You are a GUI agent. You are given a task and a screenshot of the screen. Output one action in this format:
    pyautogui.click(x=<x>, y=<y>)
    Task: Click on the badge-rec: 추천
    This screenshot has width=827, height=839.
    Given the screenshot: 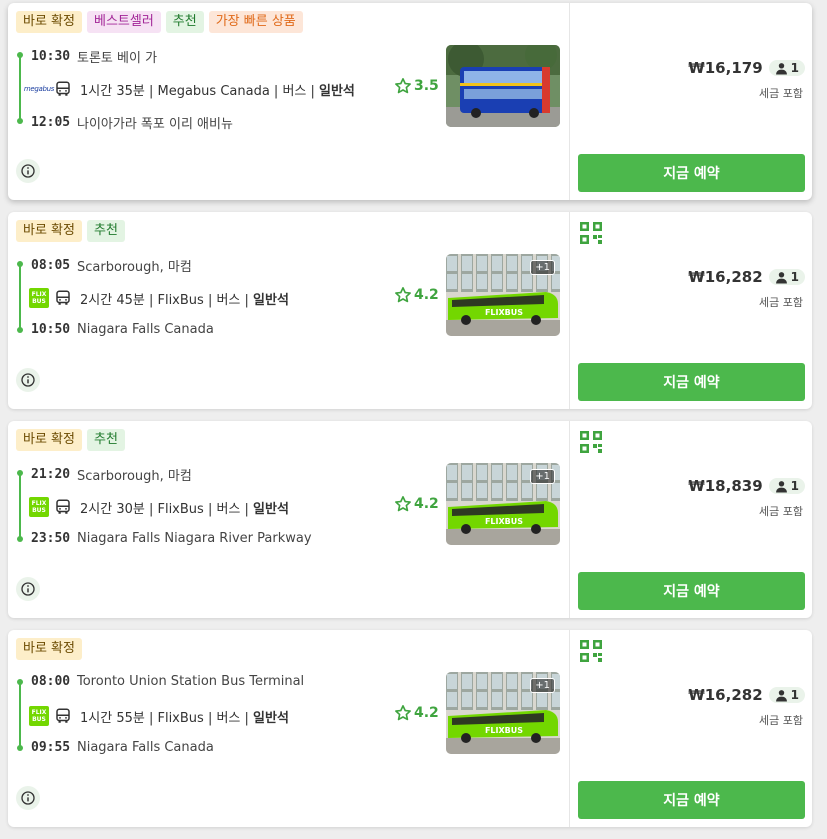 What is the action you would take?
    pyautogui.click(x=105, y=440)
    